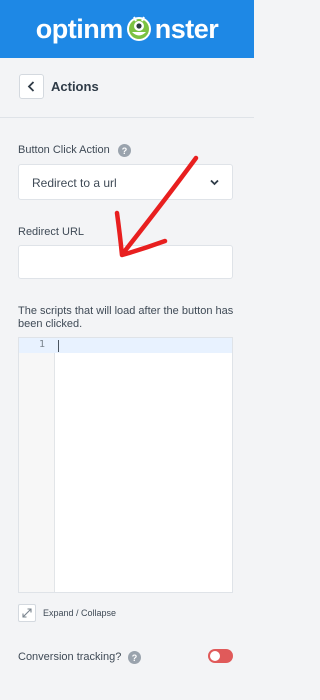 This screenshot has width=320, height=700. I want to click on logo-text-right: nster, so click(186, 28).